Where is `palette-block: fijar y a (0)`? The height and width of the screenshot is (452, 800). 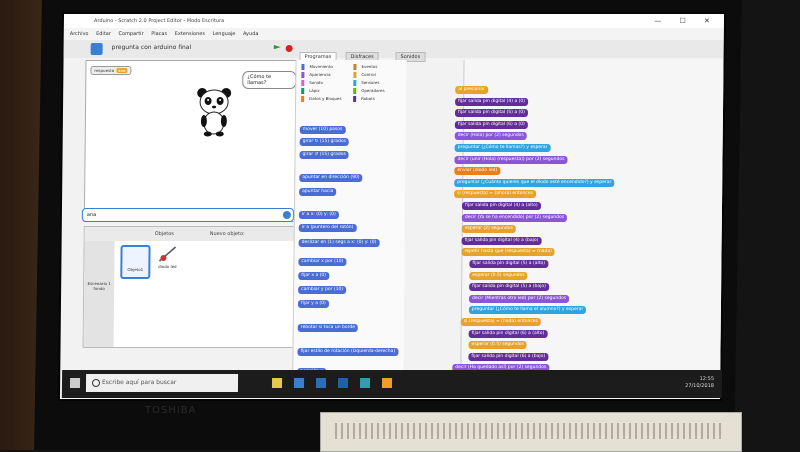
palette-block: fijar y a (0) is located at coordinates (313, 304).